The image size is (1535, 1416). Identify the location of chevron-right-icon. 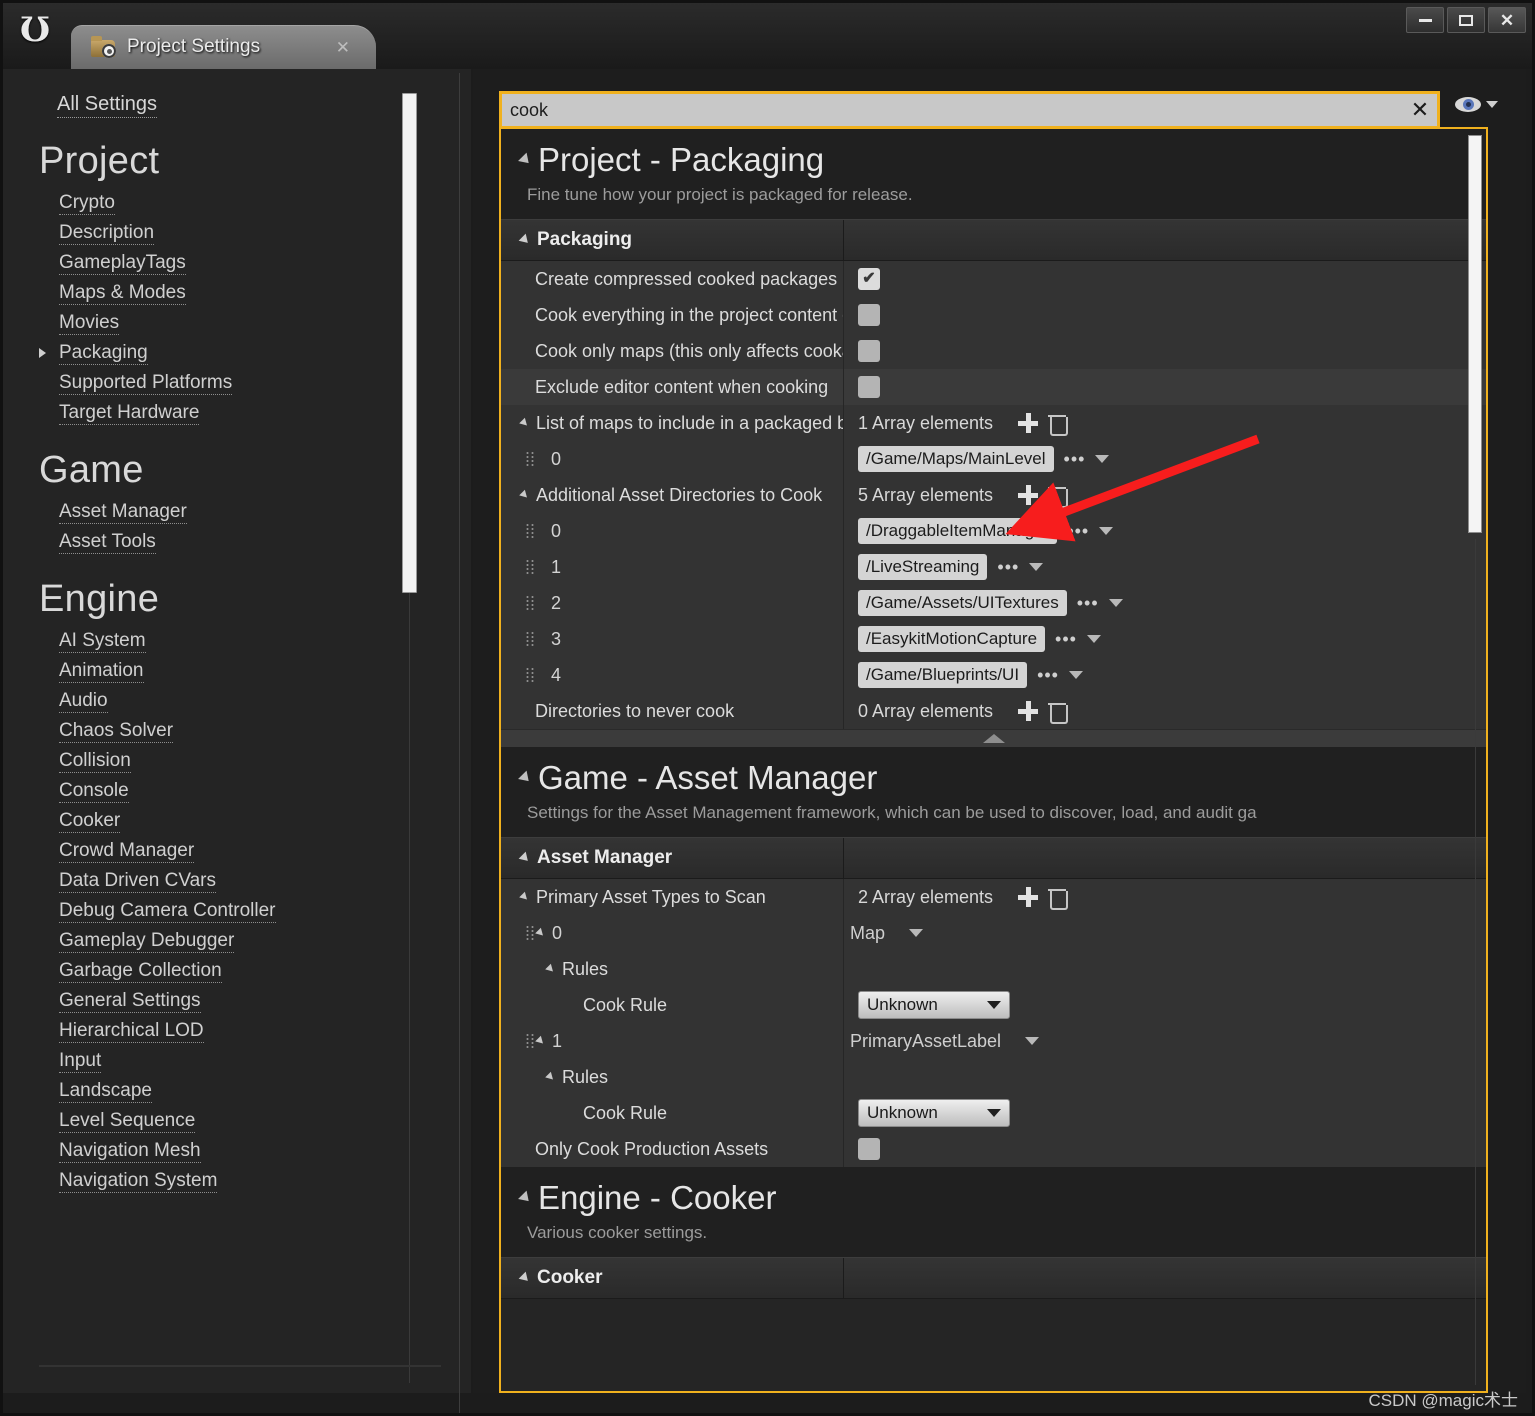
(42, 353).